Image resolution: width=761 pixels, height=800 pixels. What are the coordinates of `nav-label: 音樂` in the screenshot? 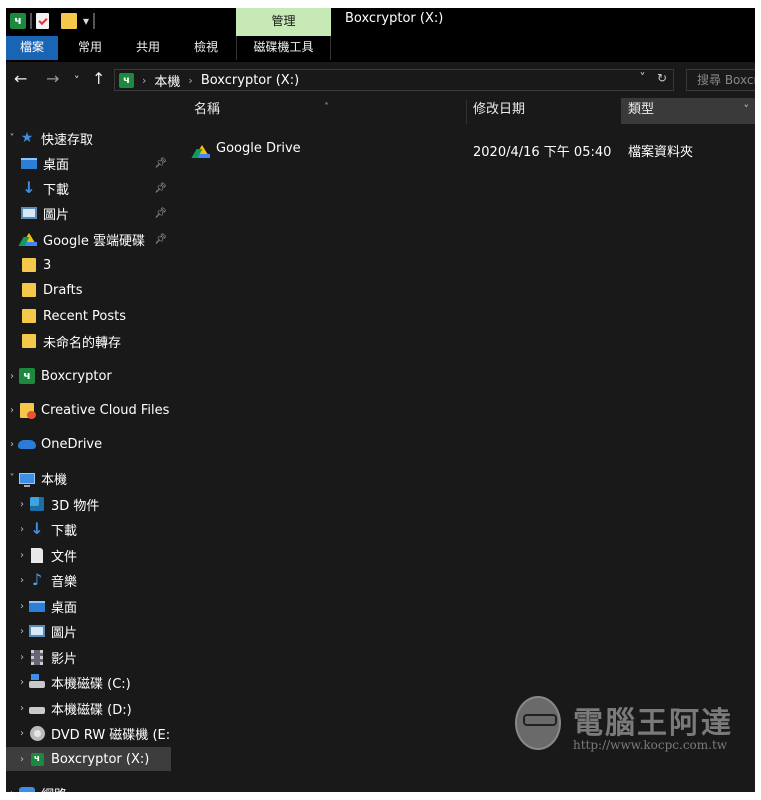 It's located at (64, 582).